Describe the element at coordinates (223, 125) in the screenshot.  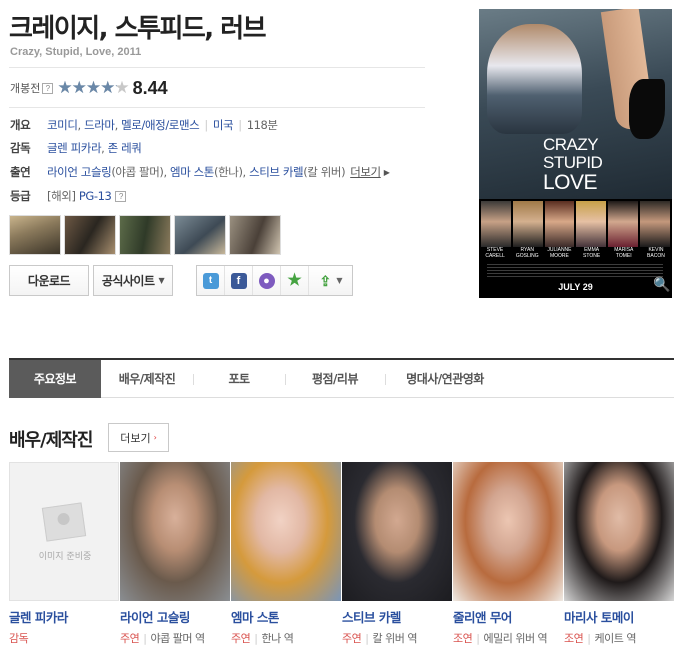
I see `country-link: 미국` at that location.